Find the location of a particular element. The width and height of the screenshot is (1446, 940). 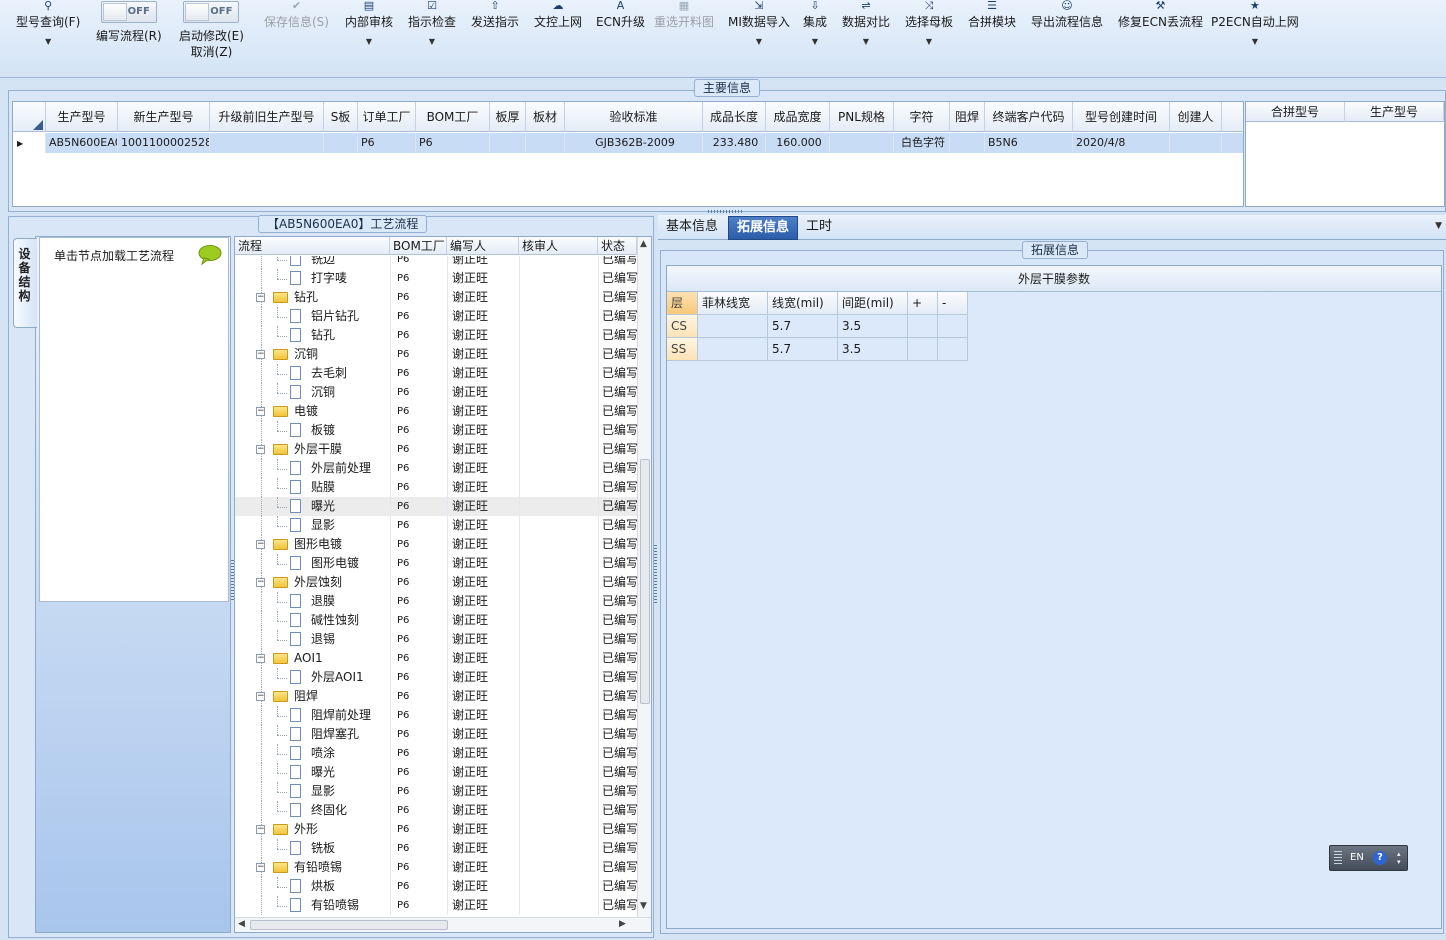

tree-row: 去毛刺 P6 谢正旺 已编写 is located at coordinates (436, 373).